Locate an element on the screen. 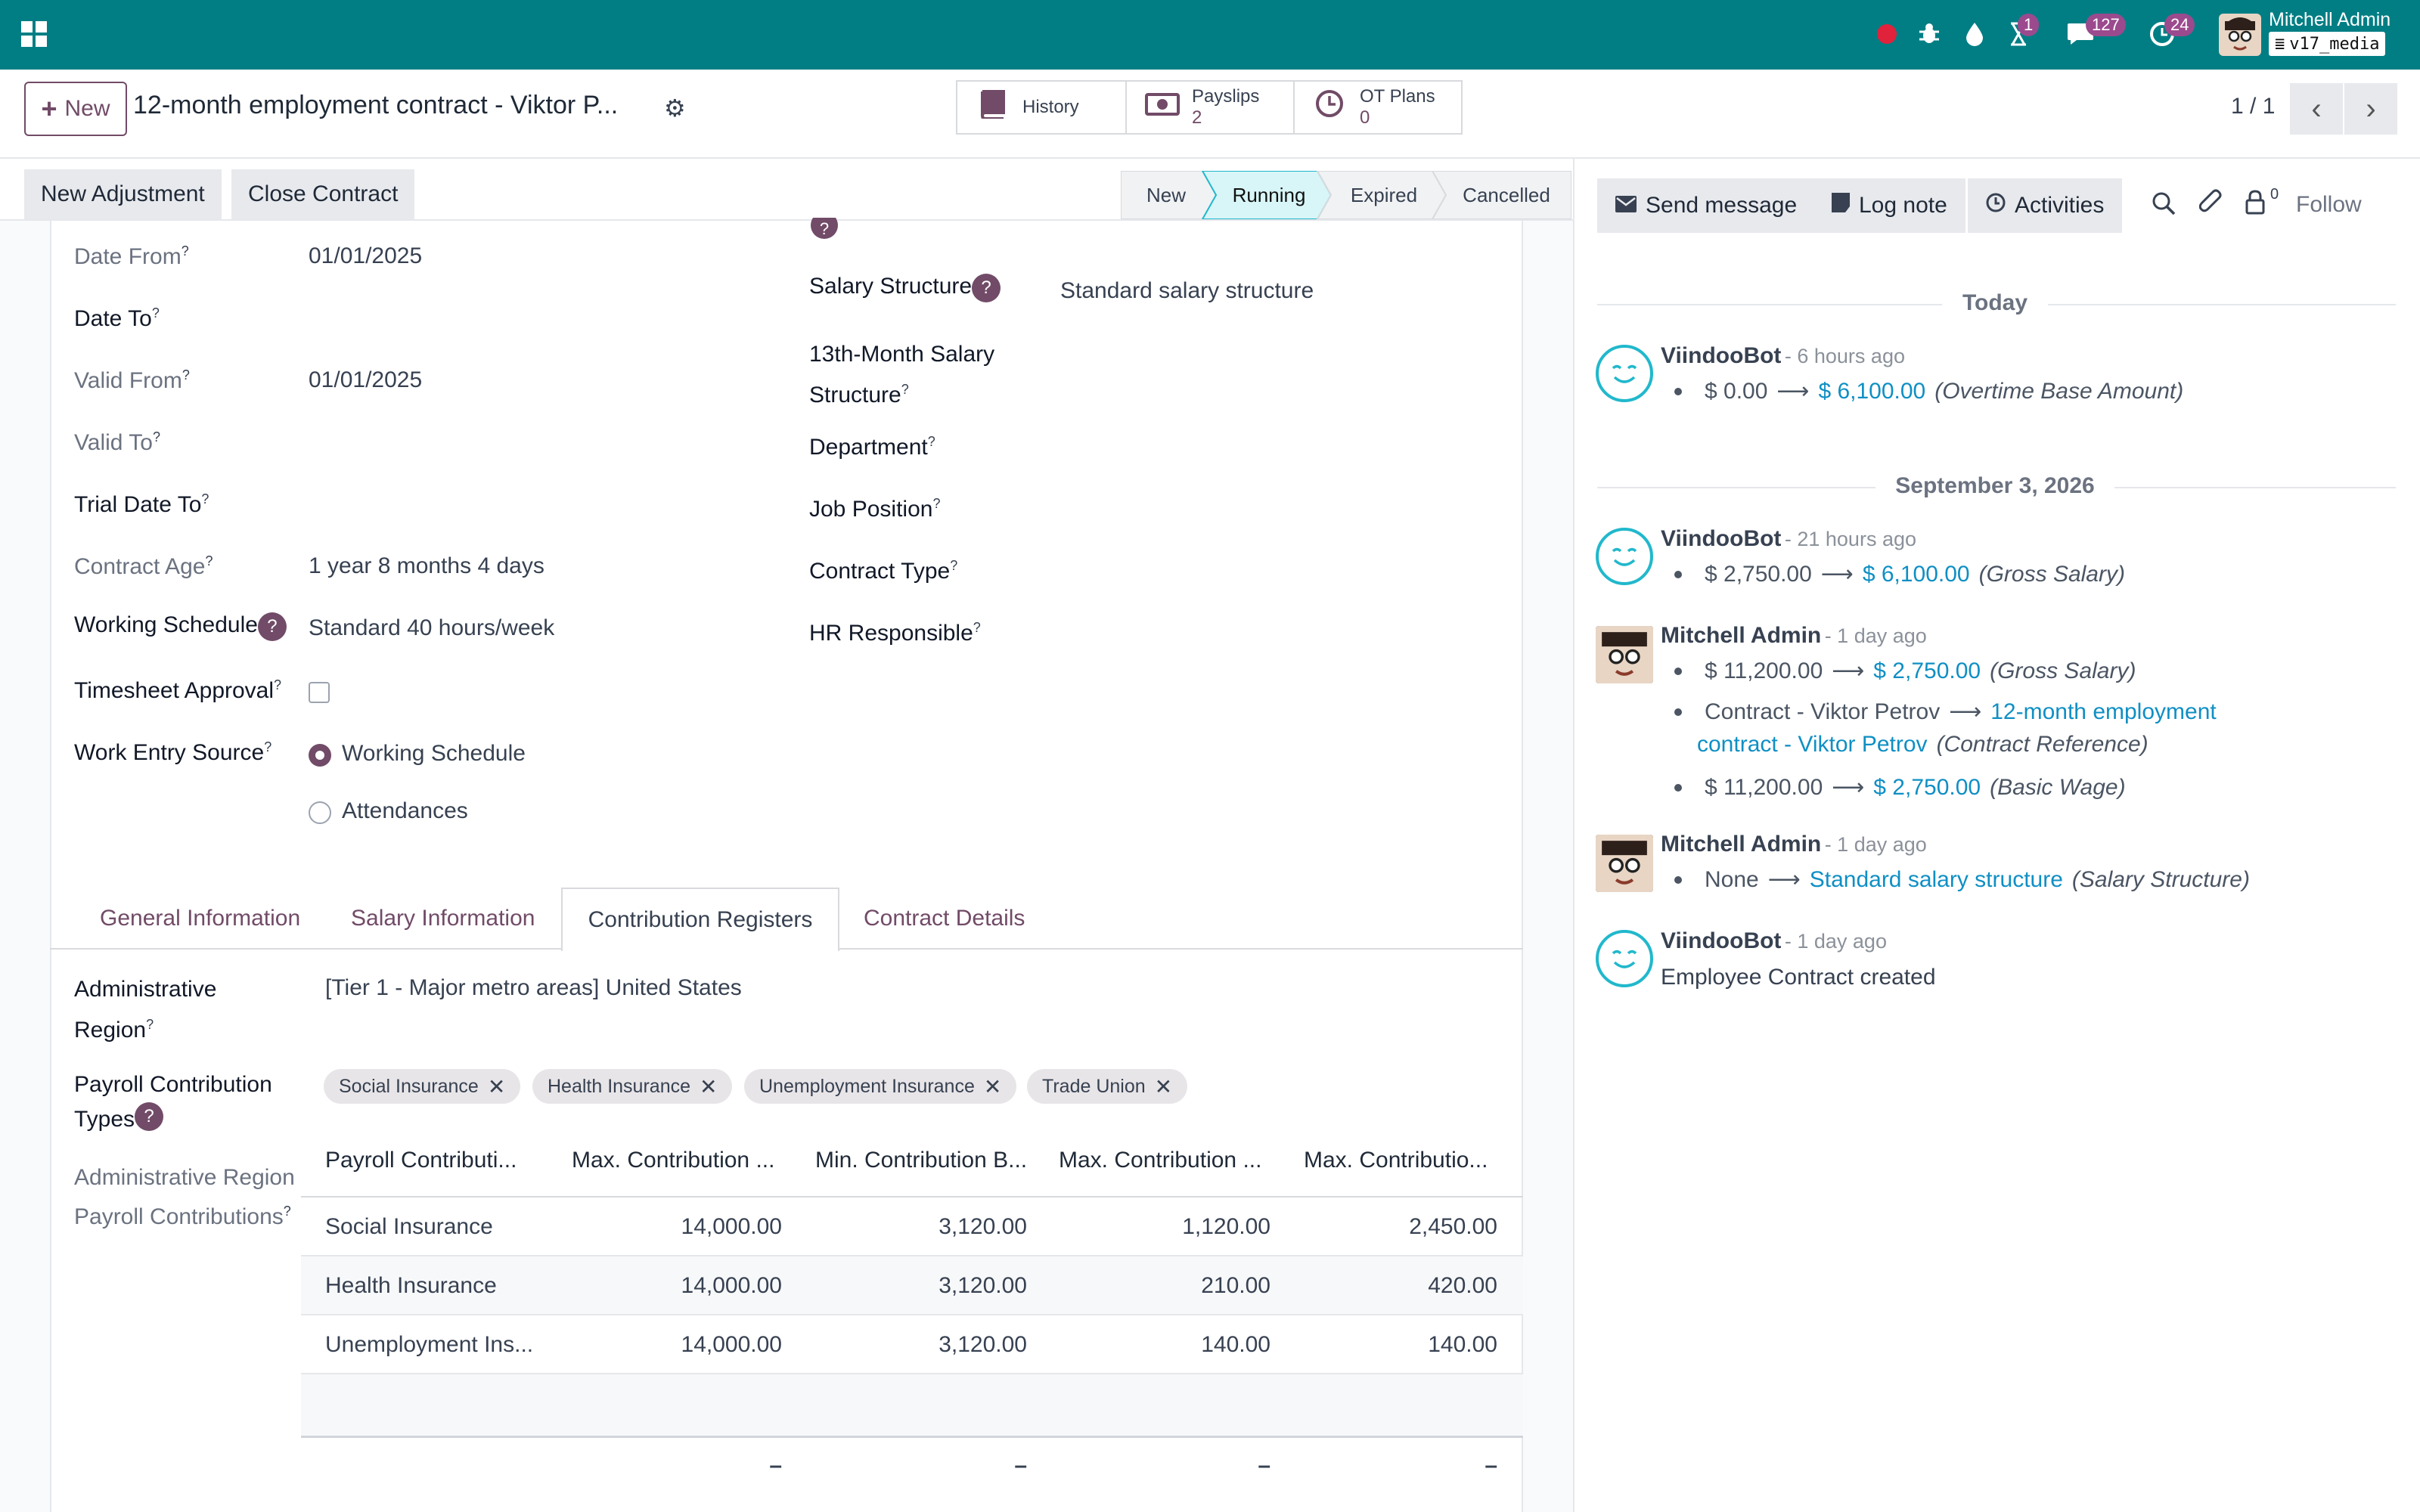  tab-salary-information: Salary Information is located at coordinates (443, 919).